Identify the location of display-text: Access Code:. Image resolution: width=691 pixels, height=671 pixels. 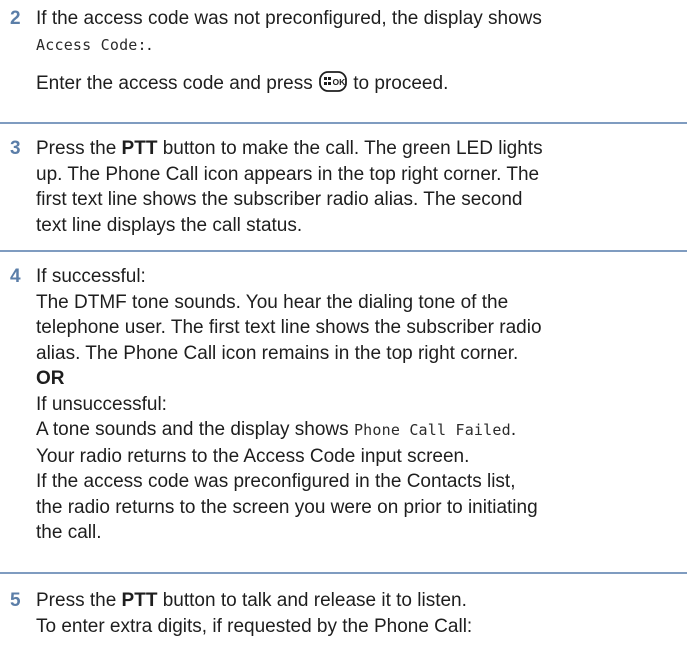
(91, 44).